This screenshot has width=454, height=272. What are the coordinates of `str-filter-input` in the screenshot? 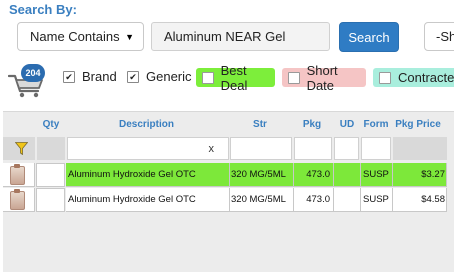 It's located at (261, 148).